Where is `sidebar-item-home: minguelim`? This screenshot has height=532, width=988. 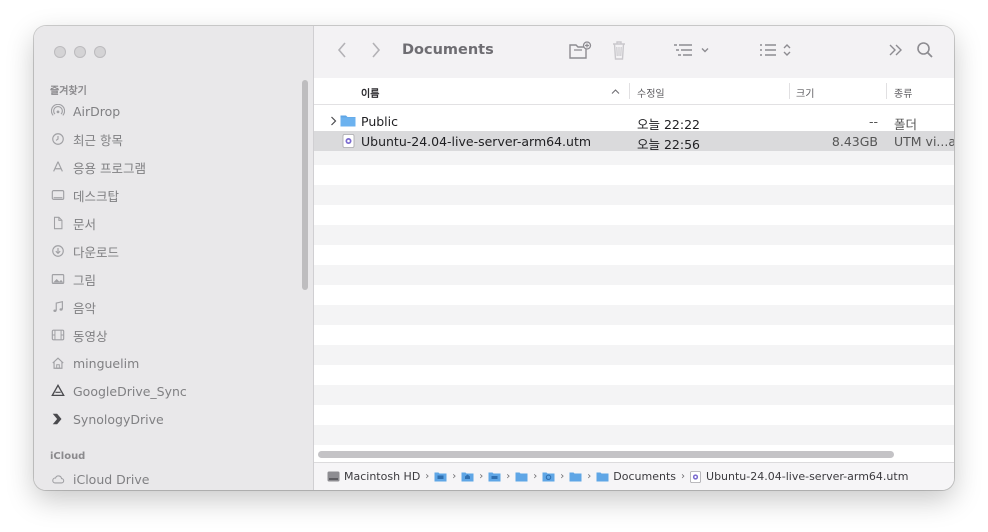
sidebar-item-home: minguelim is located at coordinates (94, 363).